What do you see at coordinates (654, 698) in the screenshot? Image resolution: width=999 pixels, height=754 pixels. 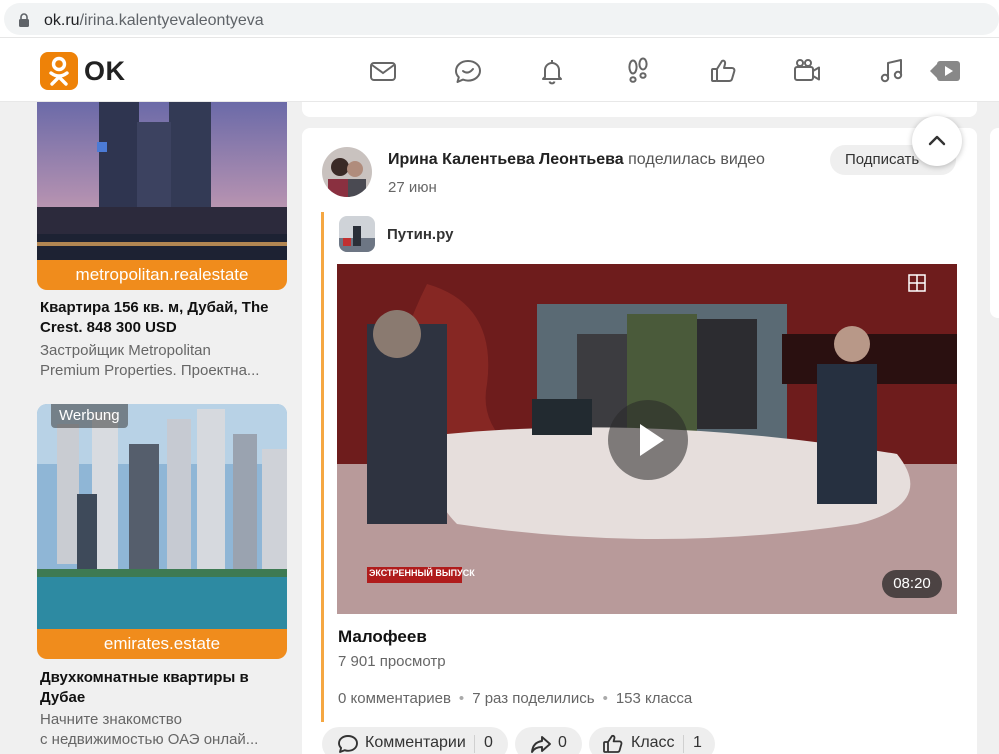 I see `likes-stat: 153 класса` at bounding box center [654, 698].